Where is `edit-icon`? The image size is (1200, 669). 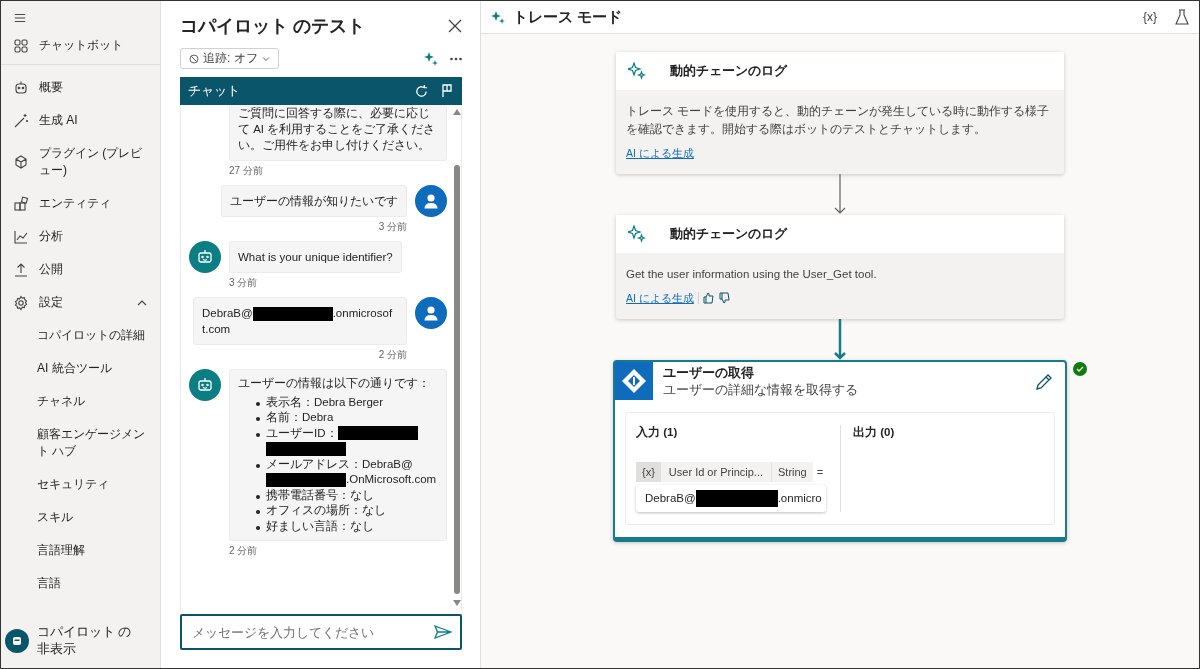
edit-icon is located at coordinates (1044, 382).